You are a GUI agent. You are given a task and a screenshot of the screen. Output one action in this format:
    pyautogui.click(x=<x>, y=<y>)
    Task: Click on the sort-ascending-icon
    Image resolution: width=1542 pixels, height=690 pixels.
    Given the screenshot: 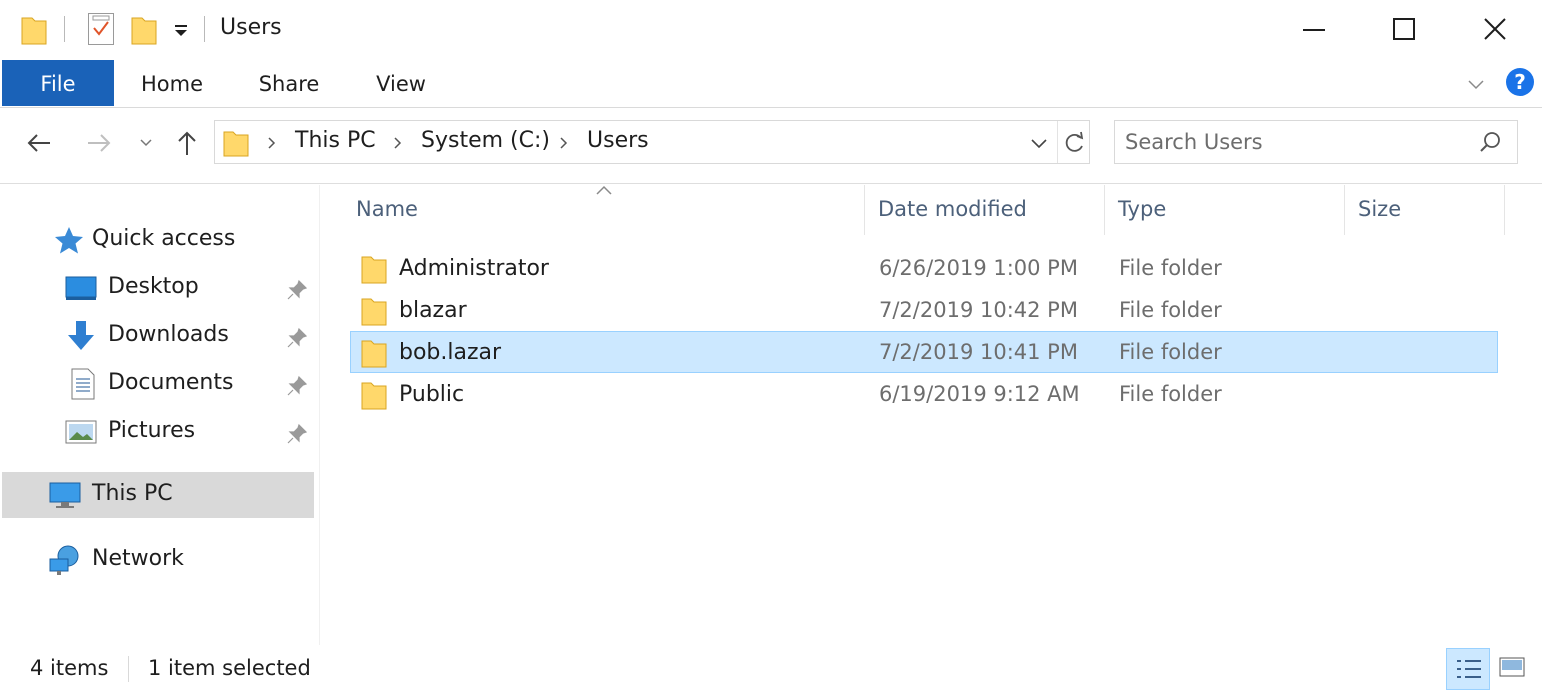 What is the action you would take?
    pyautogui.click(x=604, y=188)
    